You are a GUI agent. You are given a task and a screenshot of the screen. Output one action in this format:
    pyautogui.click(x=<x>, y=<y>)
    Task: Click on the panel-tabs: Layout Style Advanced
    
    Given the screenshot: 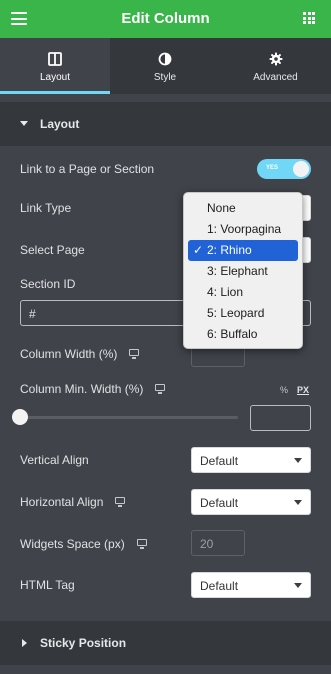 What is the action you would take?
    pyautogui.click(x=165, y=66)
    